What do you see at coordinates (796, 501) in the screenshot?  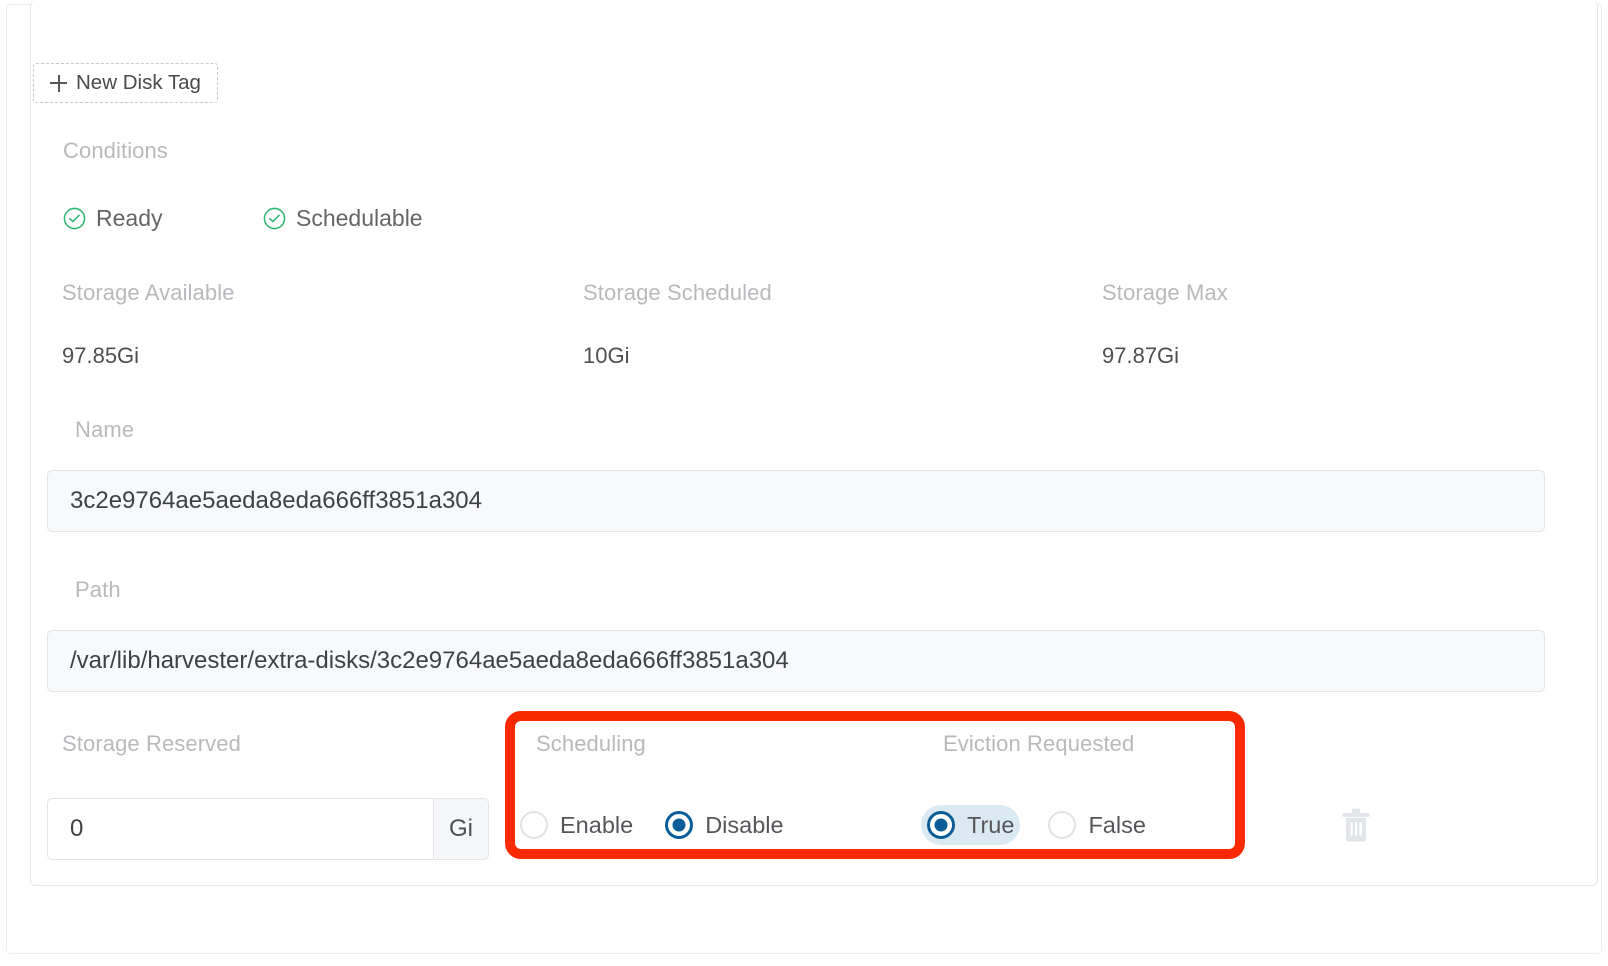 I see `name-input: 3c2e9764ae5aeda8eda666ff3851a304` at bounding box center [796, 501].